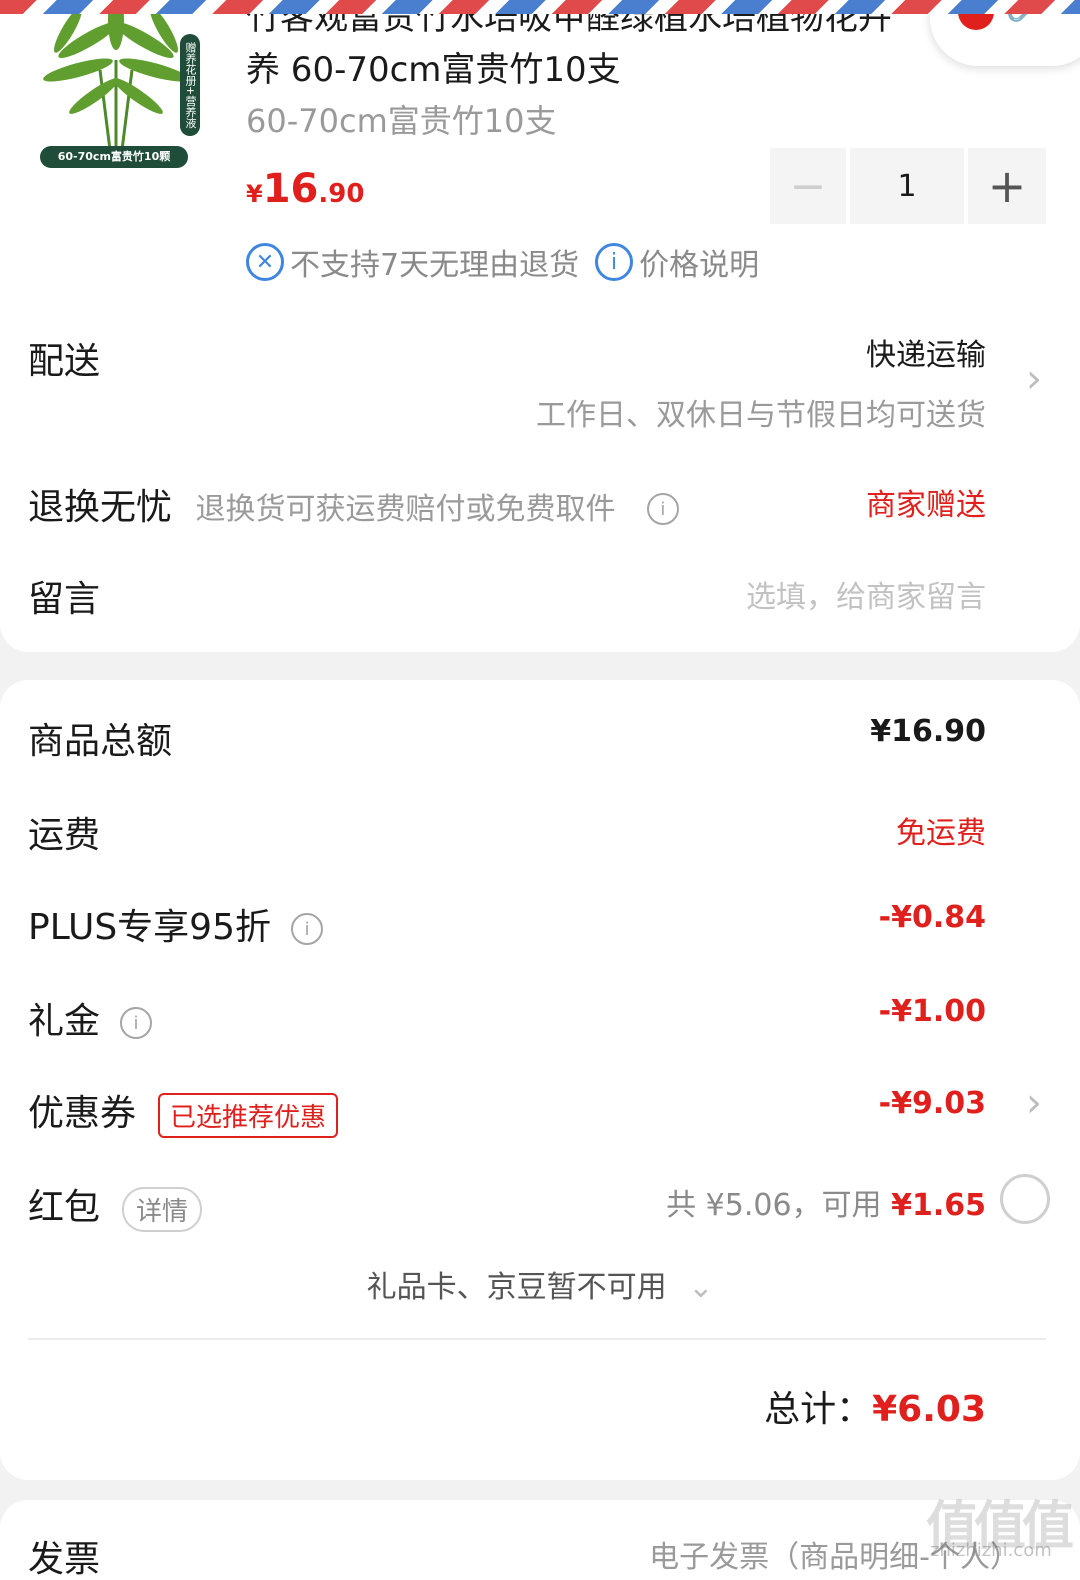  Describe the element at coordinates (932, 1011) in the screenshot. I see `gift-money-value: -¥1.00` at that location.